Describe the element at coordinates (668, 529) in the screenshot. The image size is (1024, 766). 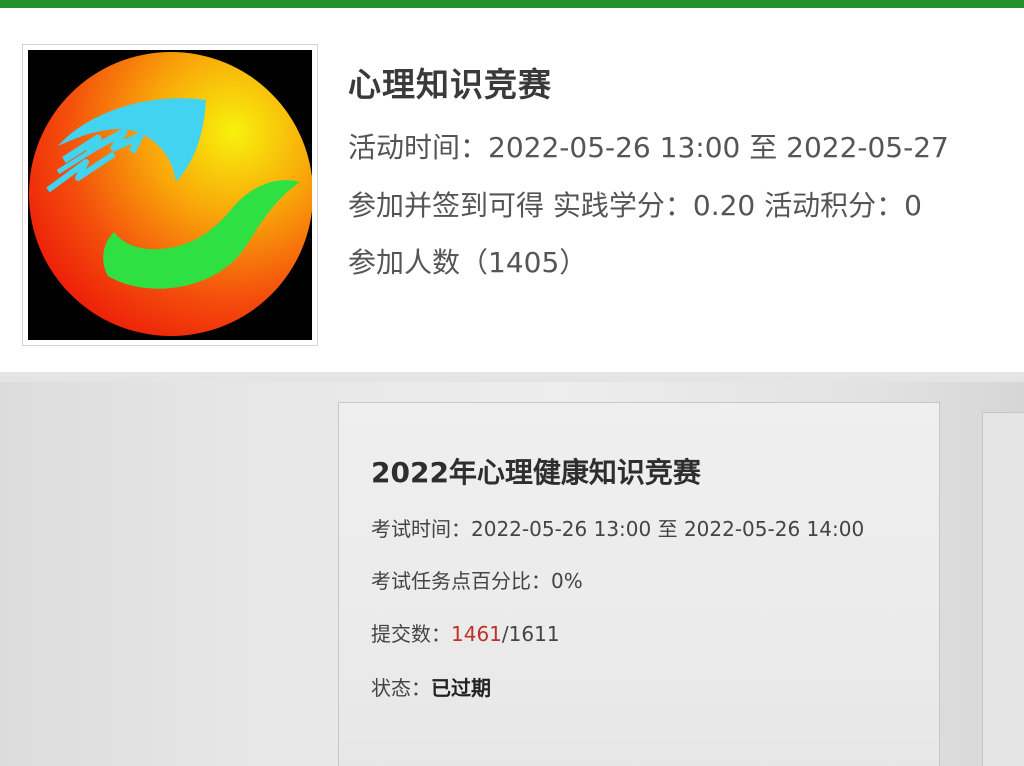
I see `exam-time-value: 2022-05-26 13:00 至 2022-05-26 14:00` at that location.